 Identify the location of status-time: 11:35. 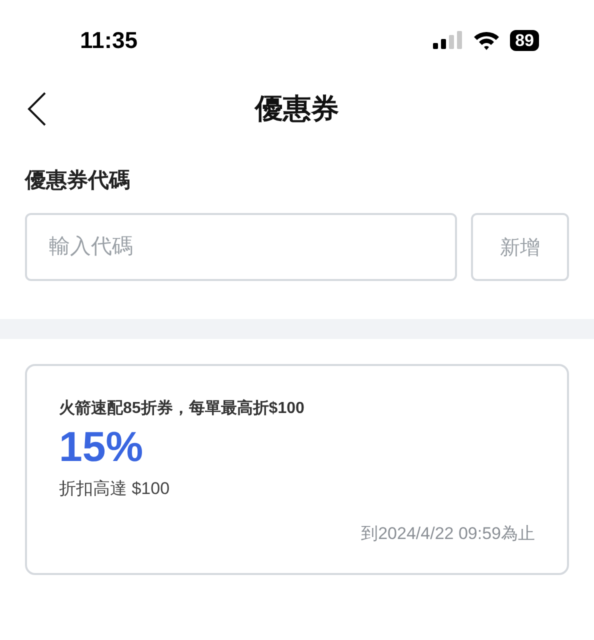
(109, 40).